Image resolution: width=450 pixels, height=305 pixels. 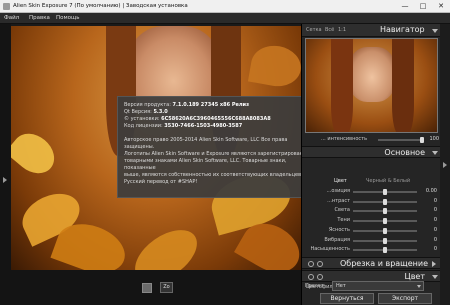 I want to click on preset-dropdown: Нет, so click(x=378, y=286).